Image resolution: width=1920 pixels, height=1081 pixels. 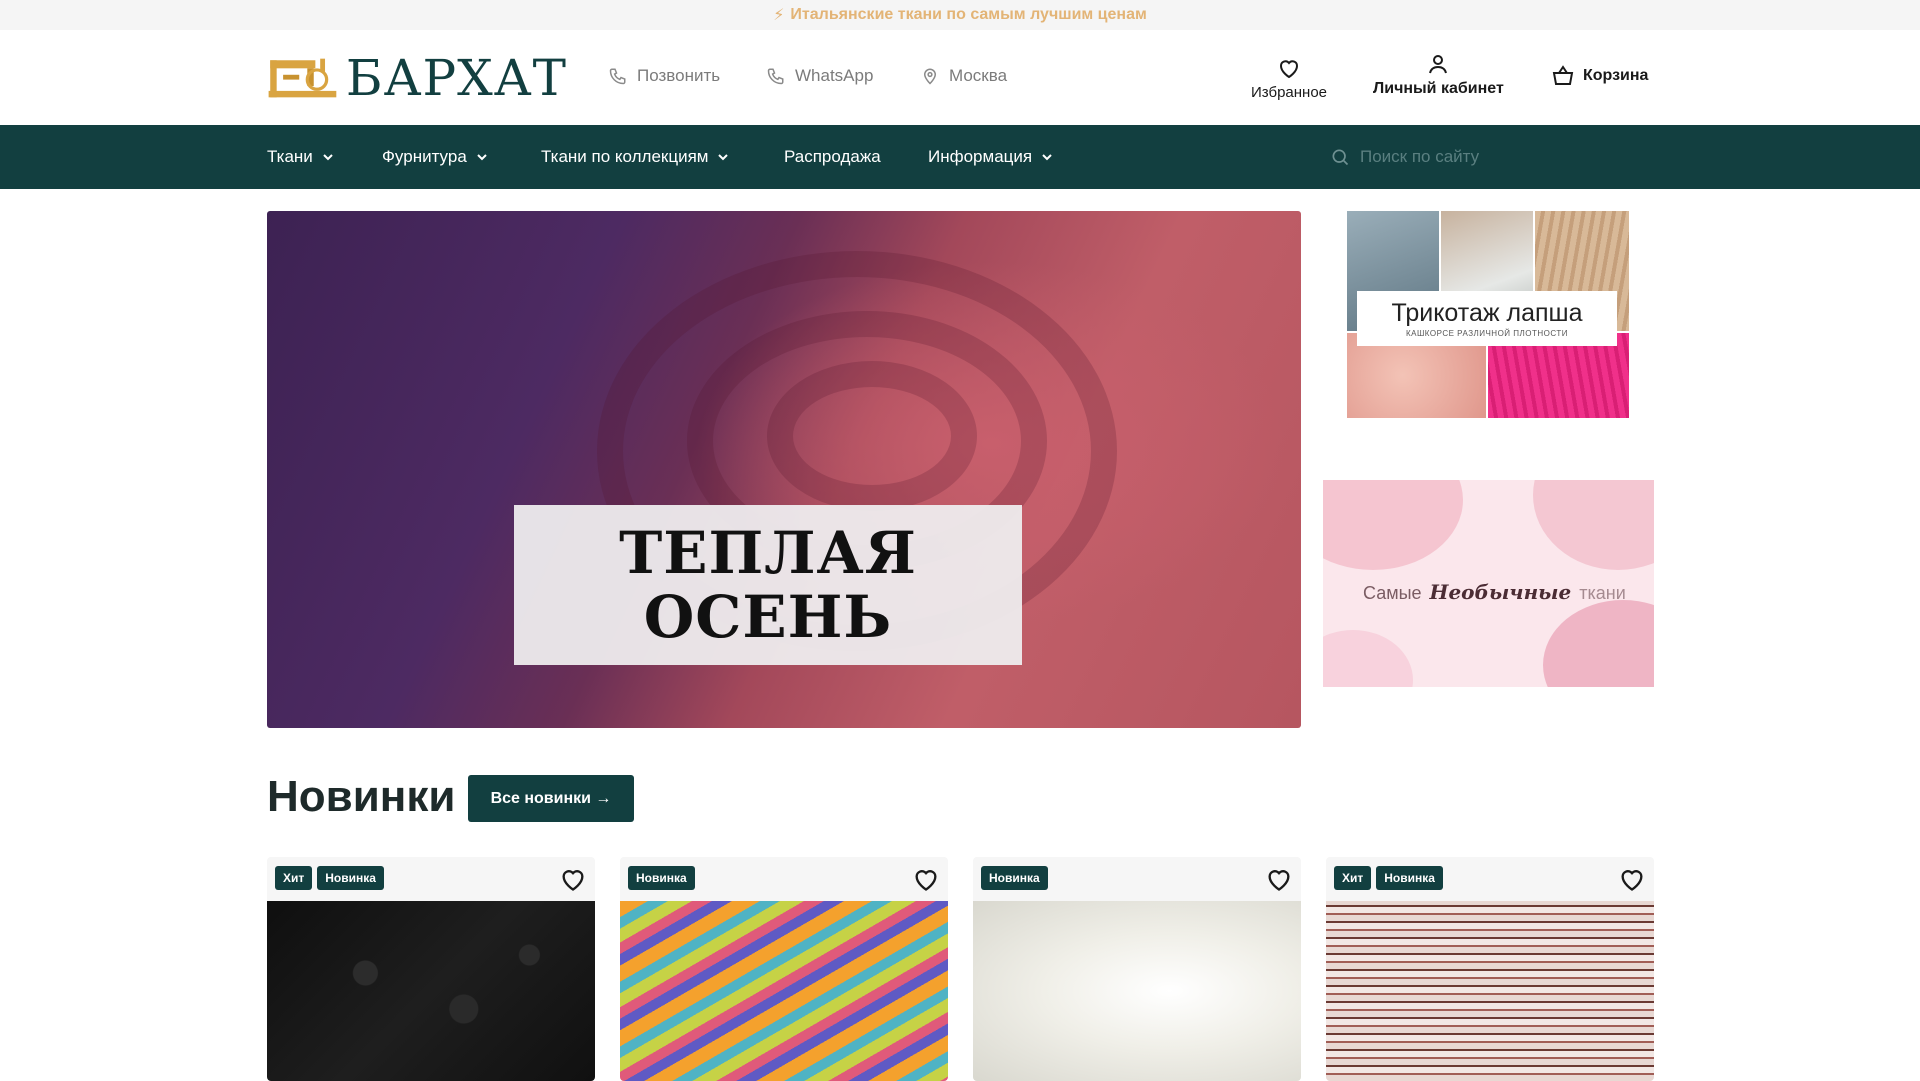 I want to click on nav-item-label: Ткани по коллекциям, so click(x=625, y=156).